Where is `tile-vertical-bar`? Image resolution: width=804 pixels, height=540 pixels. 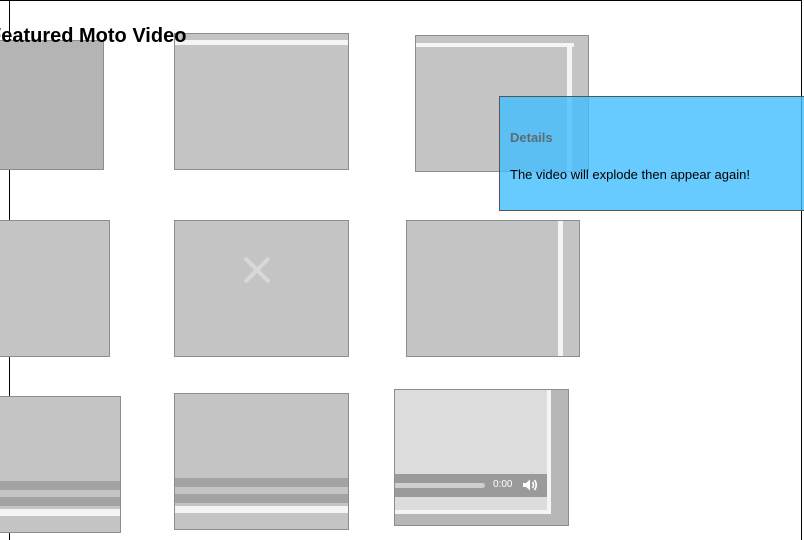
tile-vertical-bar is located at coordinates (560, 288).